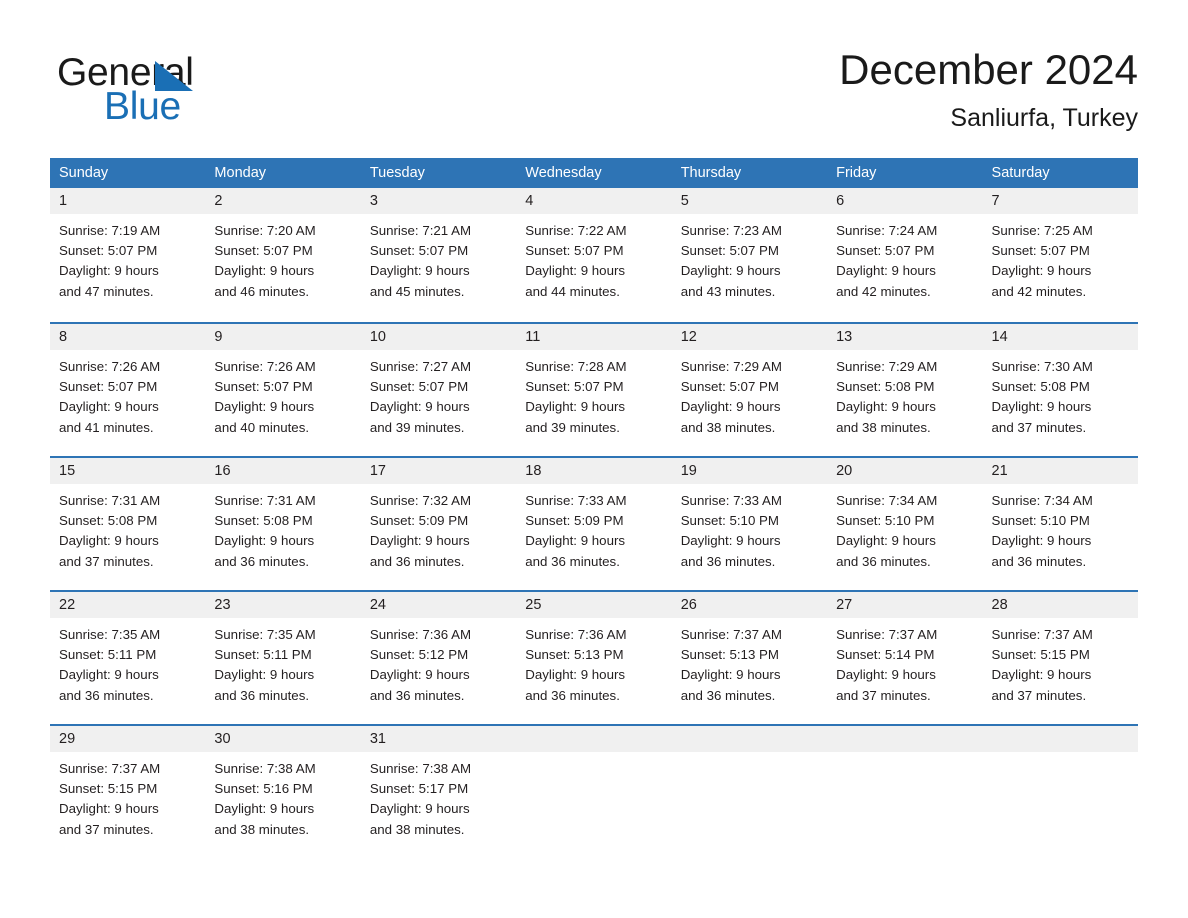 This screenshot has height=918, width=1188. Describe the element at coordinates (263, 655) in the screenshot. I see `sunset-text: Sunset: 5:11 PM` at that location.